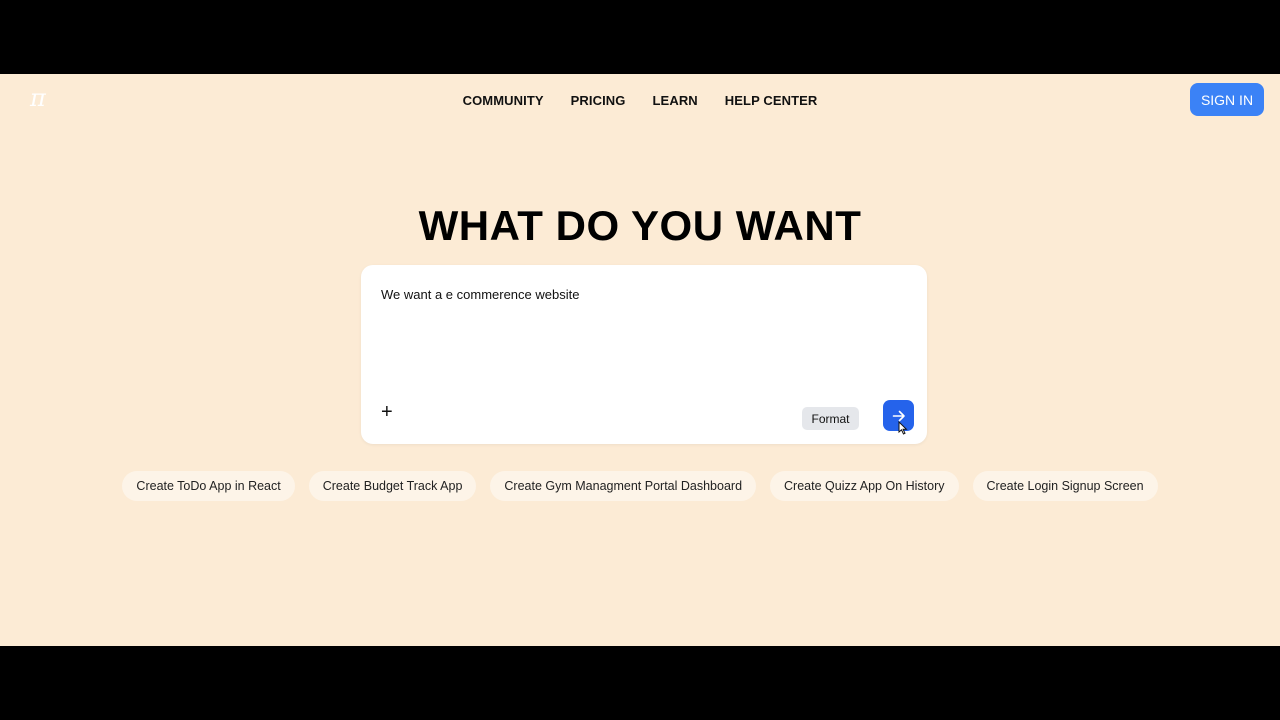  Describe the element at coordinates (387, 412) in the screenshot. I see `plus-icon: +` at that location.